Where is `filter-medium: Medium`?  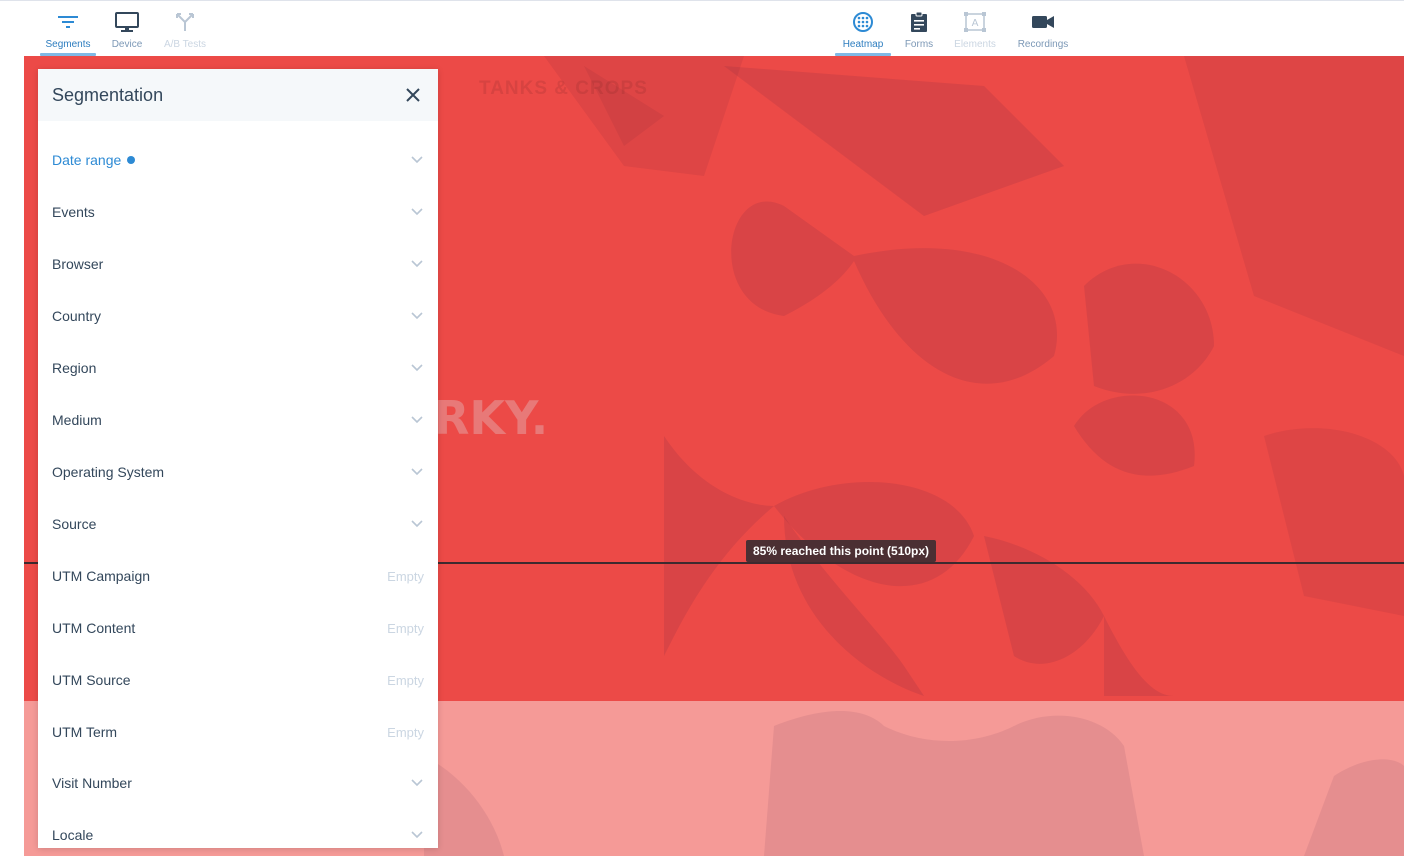
filter-medium: Medium is located at coordinates (238, 420).